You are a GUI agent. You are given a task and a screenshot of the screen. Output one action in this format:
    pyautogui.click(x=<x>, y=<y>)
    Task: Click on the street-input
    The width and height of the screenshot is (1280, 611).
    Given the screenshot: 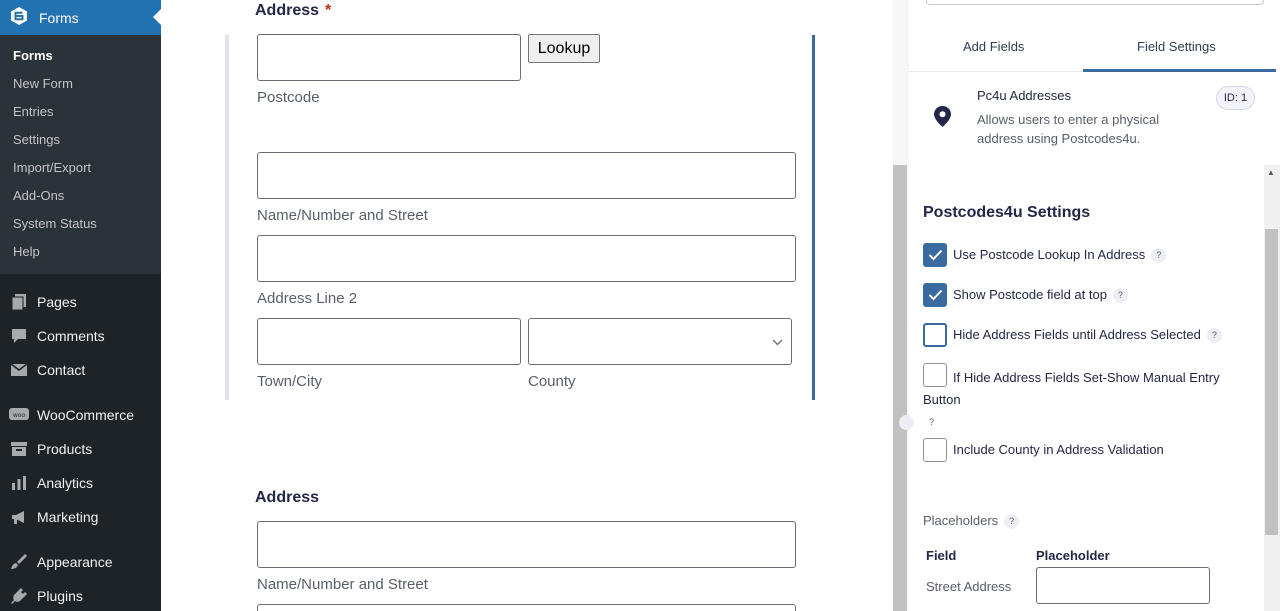 What is the action you would take?
    pyautogui.click(x=526, y=175)
    